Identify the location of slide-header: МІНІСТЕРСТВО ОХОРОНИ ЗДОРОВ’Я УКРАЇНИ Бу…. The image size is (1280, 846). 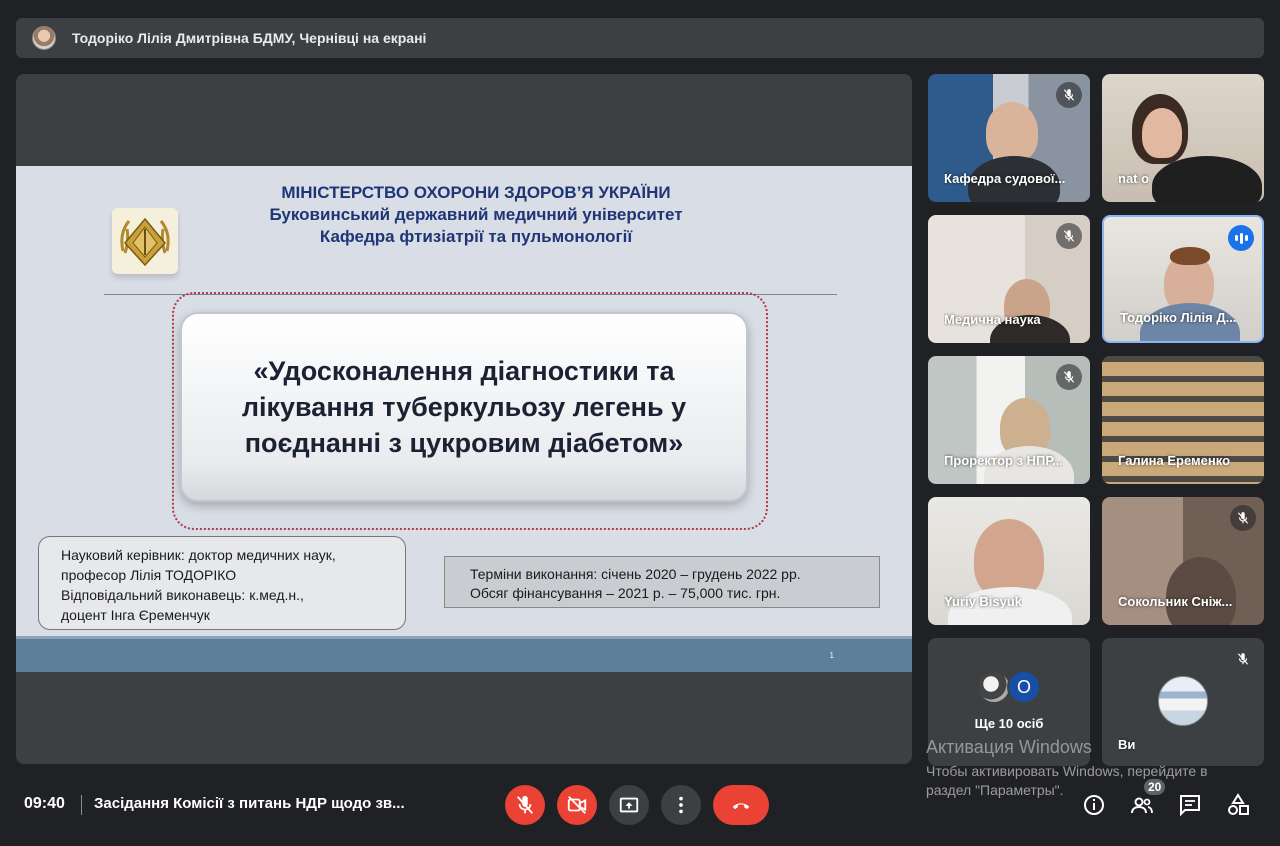
(476, 215).